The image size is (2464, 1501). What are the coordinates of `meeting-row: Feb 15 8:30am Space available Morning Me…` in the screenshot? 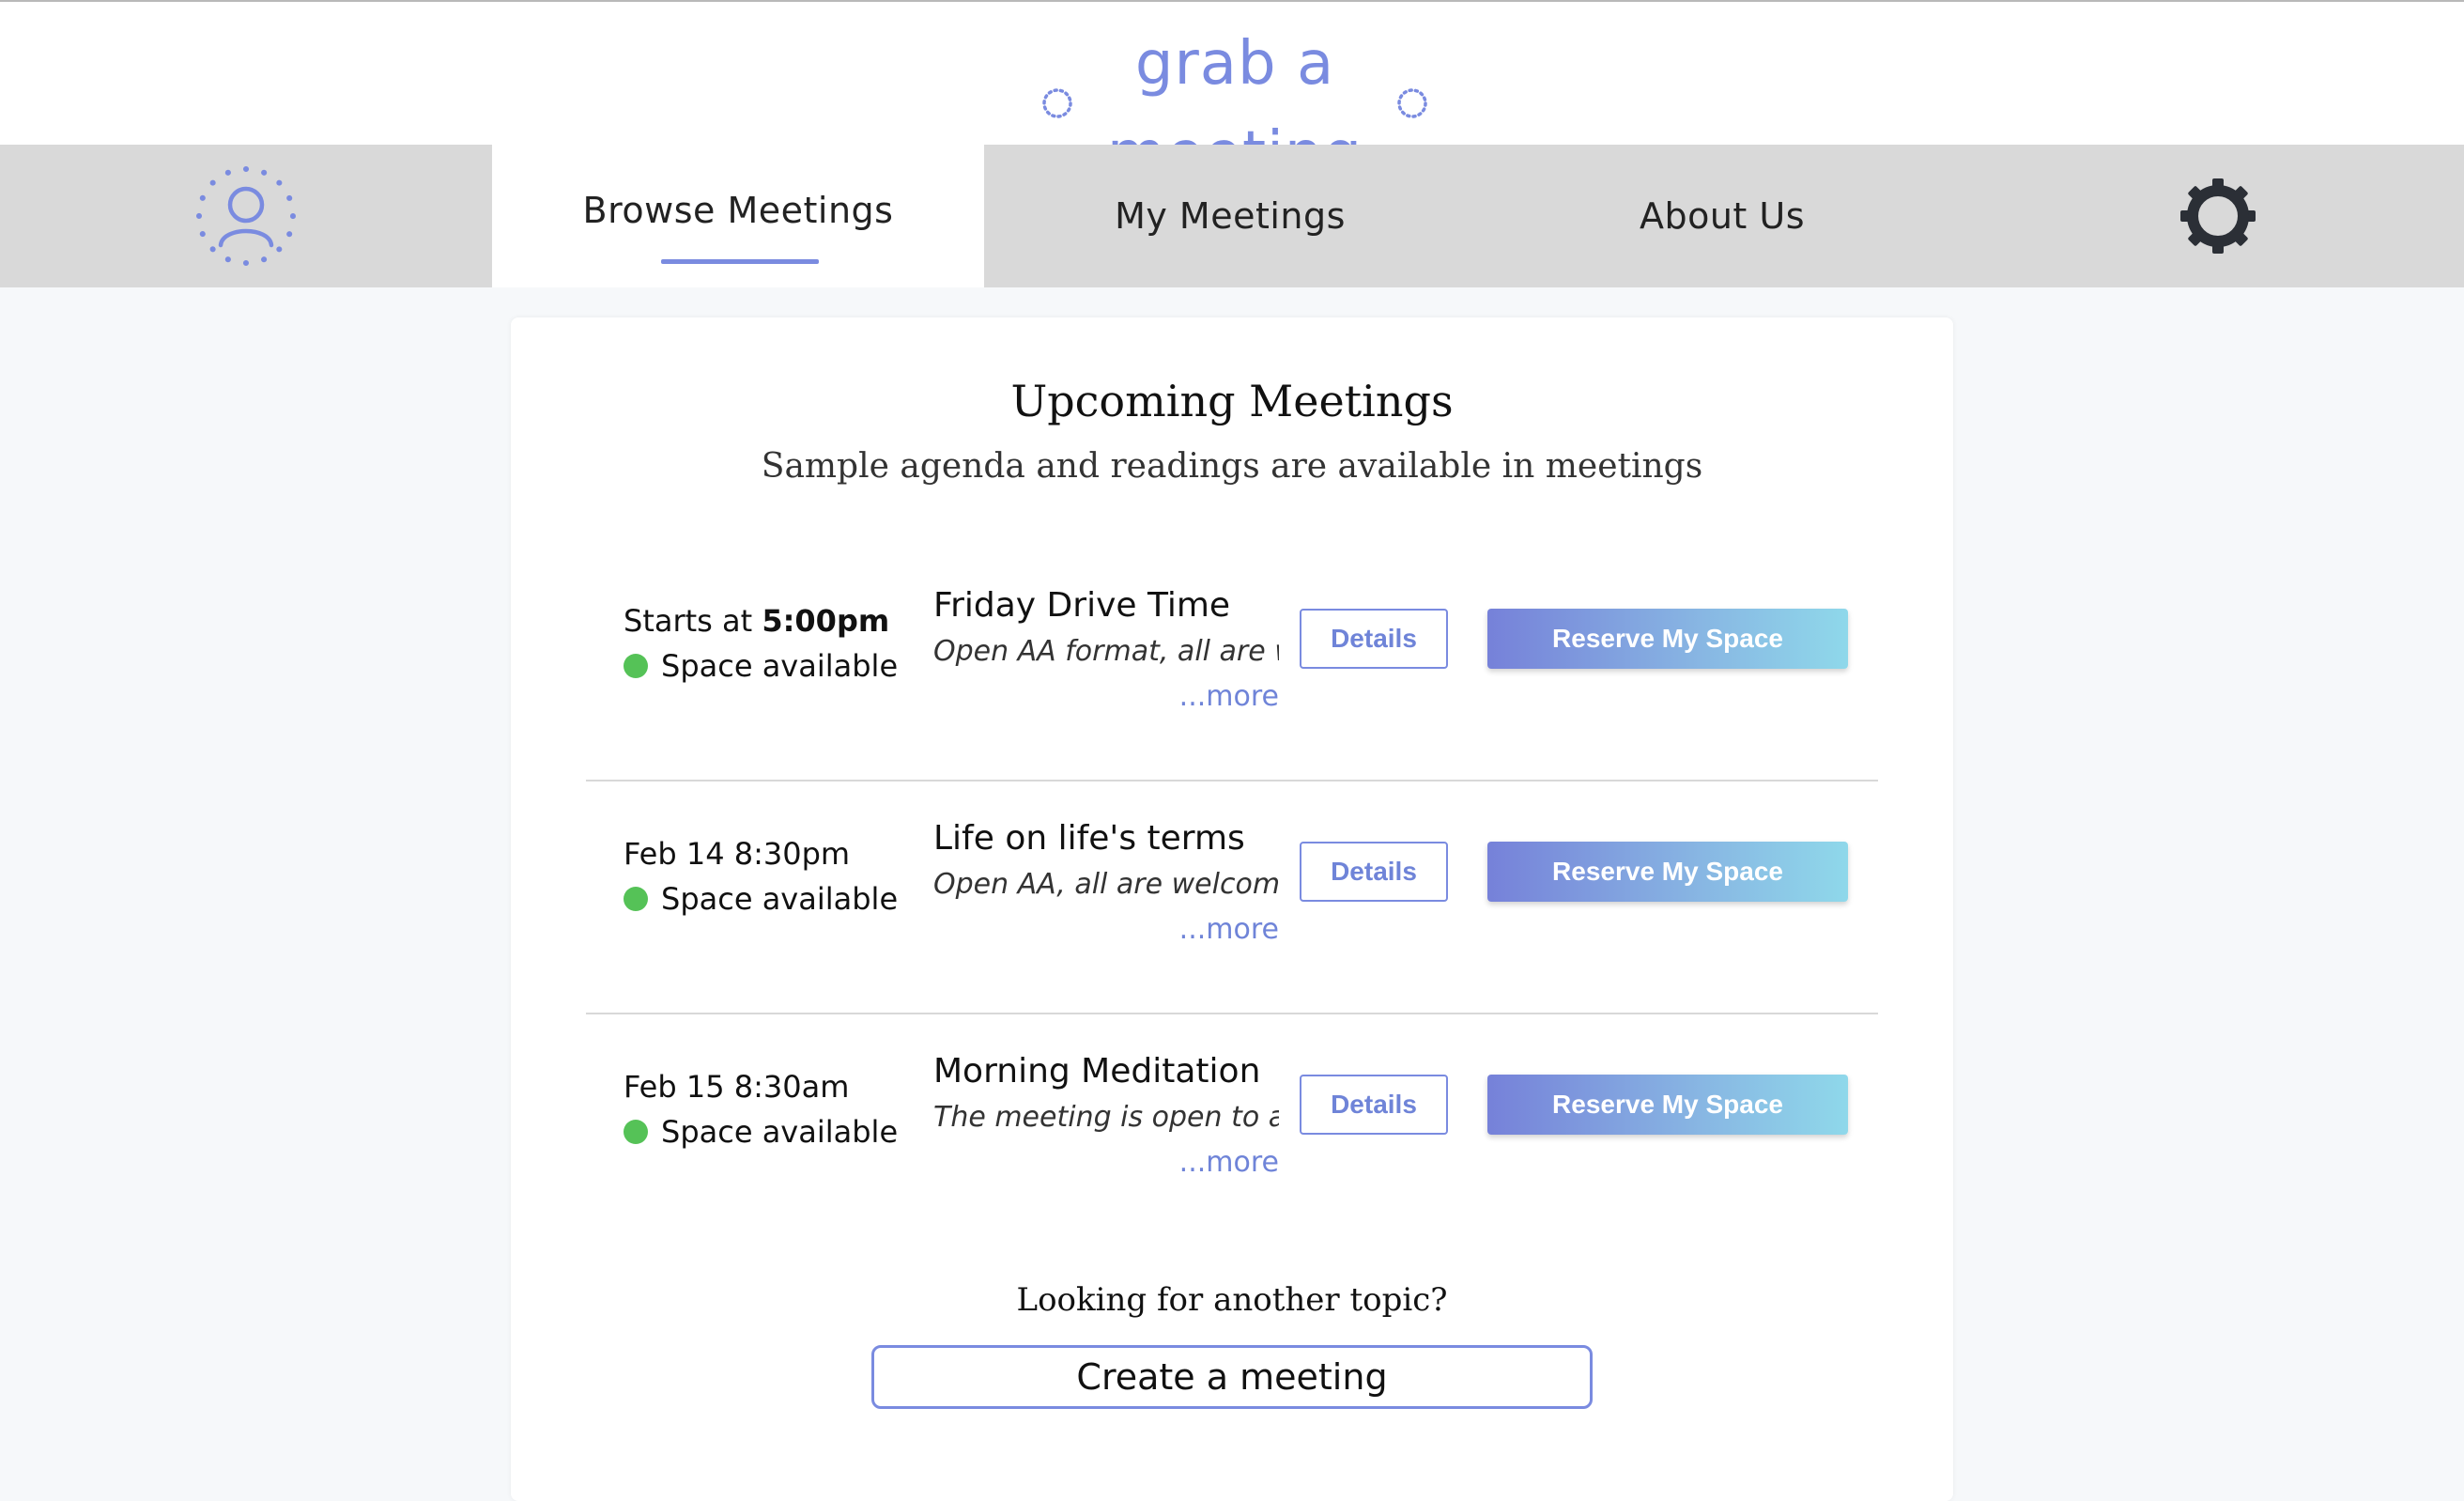 It's located at (1232, 1130).